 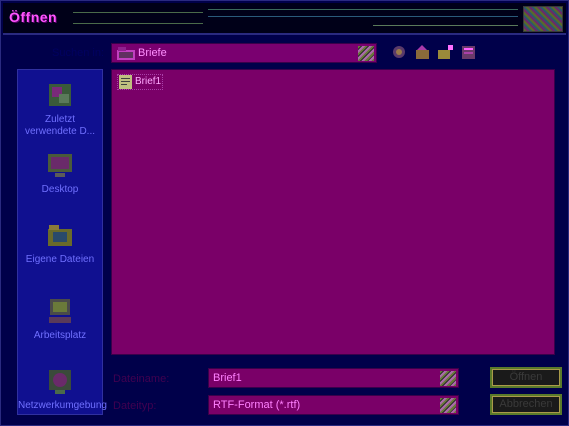 I want to click on look-in-dropdown: Briefe, so click(x=244, y=53).